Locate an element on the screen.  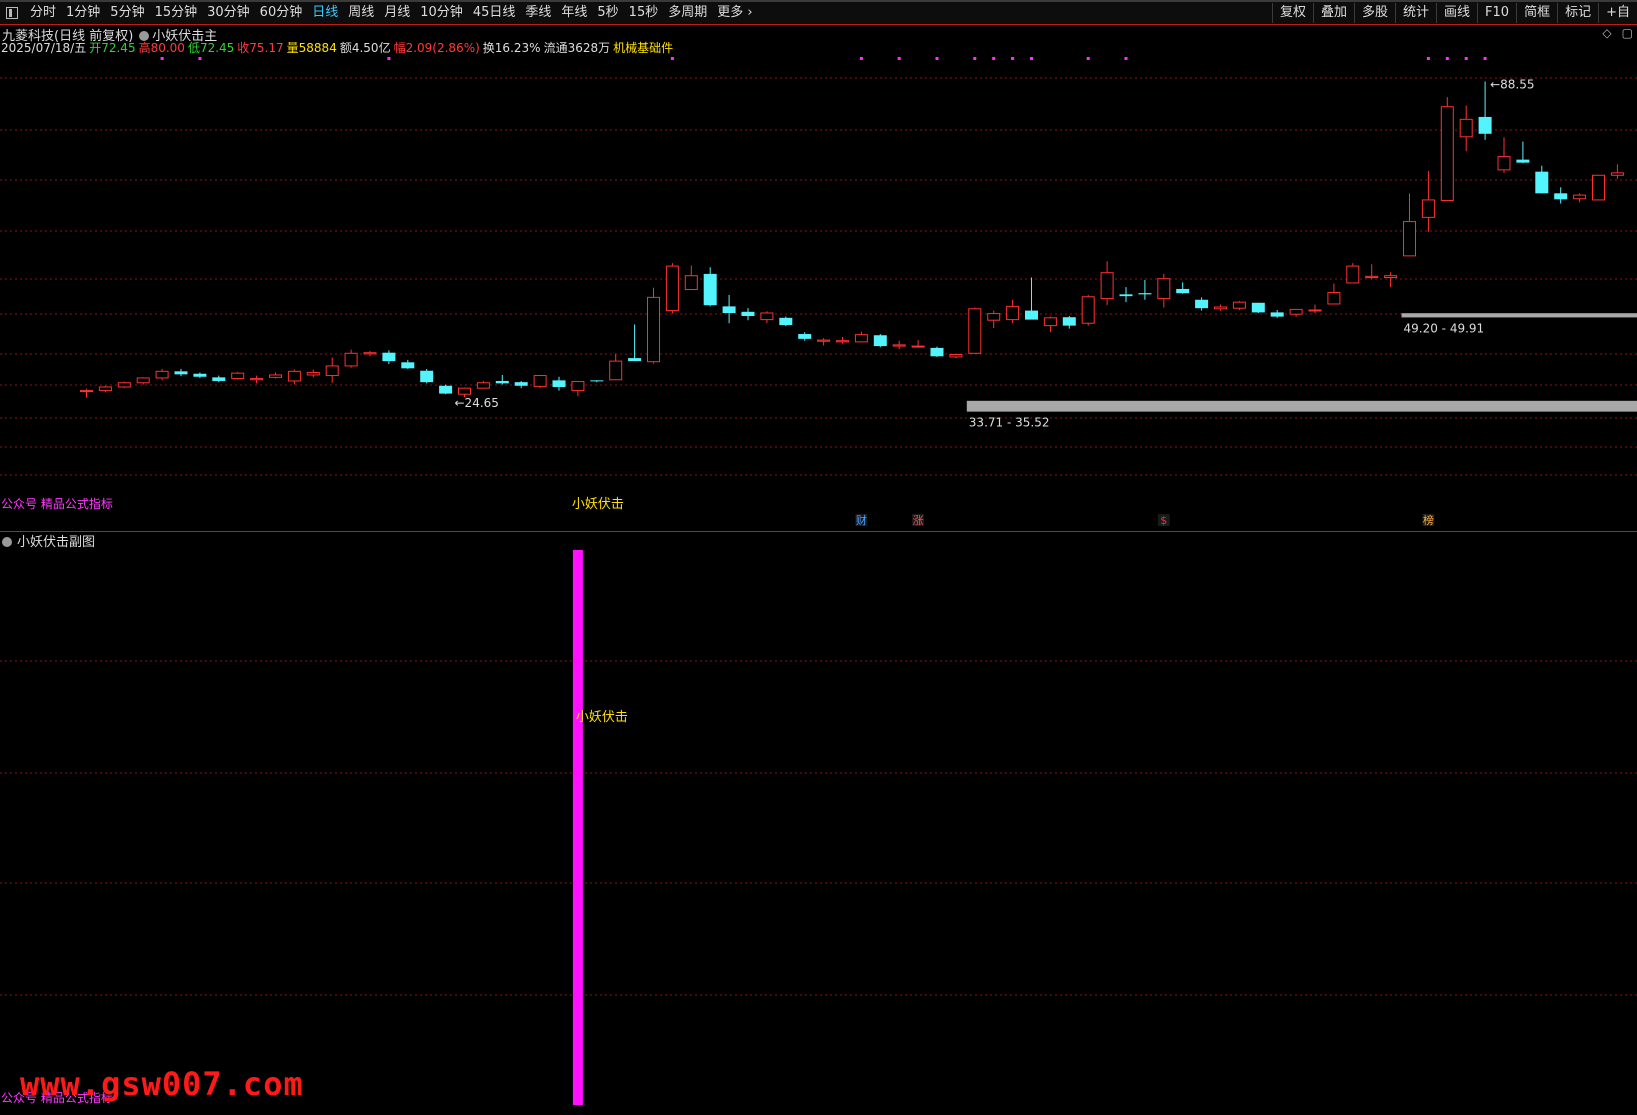
diamond-icon: ◇ is located at coordinates (1606, 33).